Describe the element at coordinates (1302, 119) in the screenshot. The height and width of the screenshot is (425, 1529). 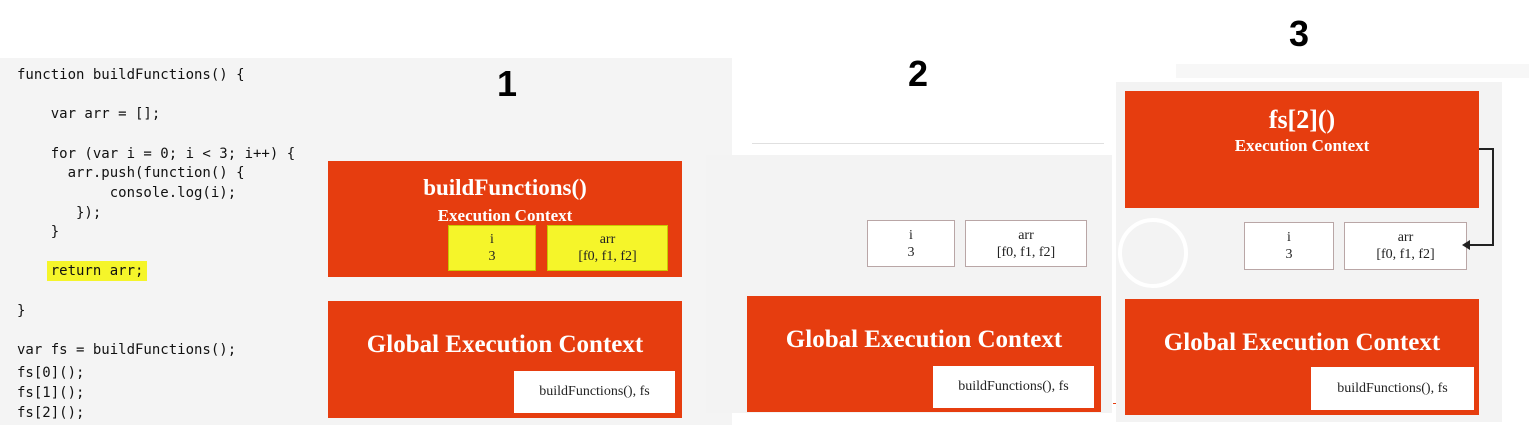
I see `context-title: fs[2]()` at that location.